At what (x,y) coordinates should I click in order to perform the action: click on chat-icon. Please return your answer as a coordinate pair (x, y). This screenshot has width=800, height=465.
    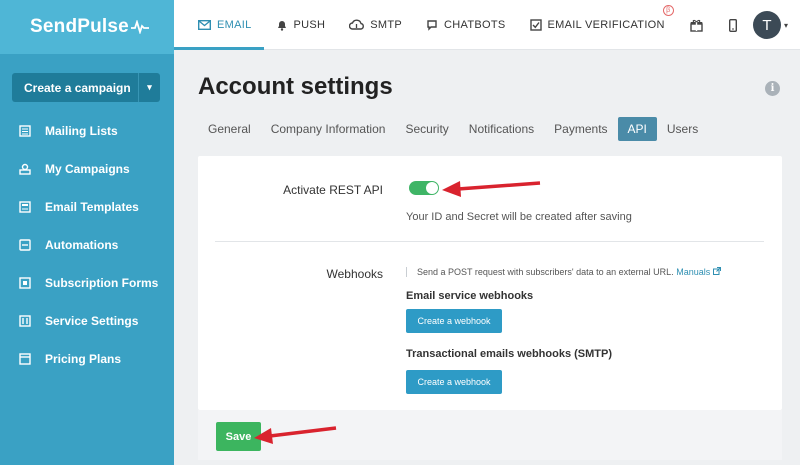
    Looking at the image, I should click on (432, 25).